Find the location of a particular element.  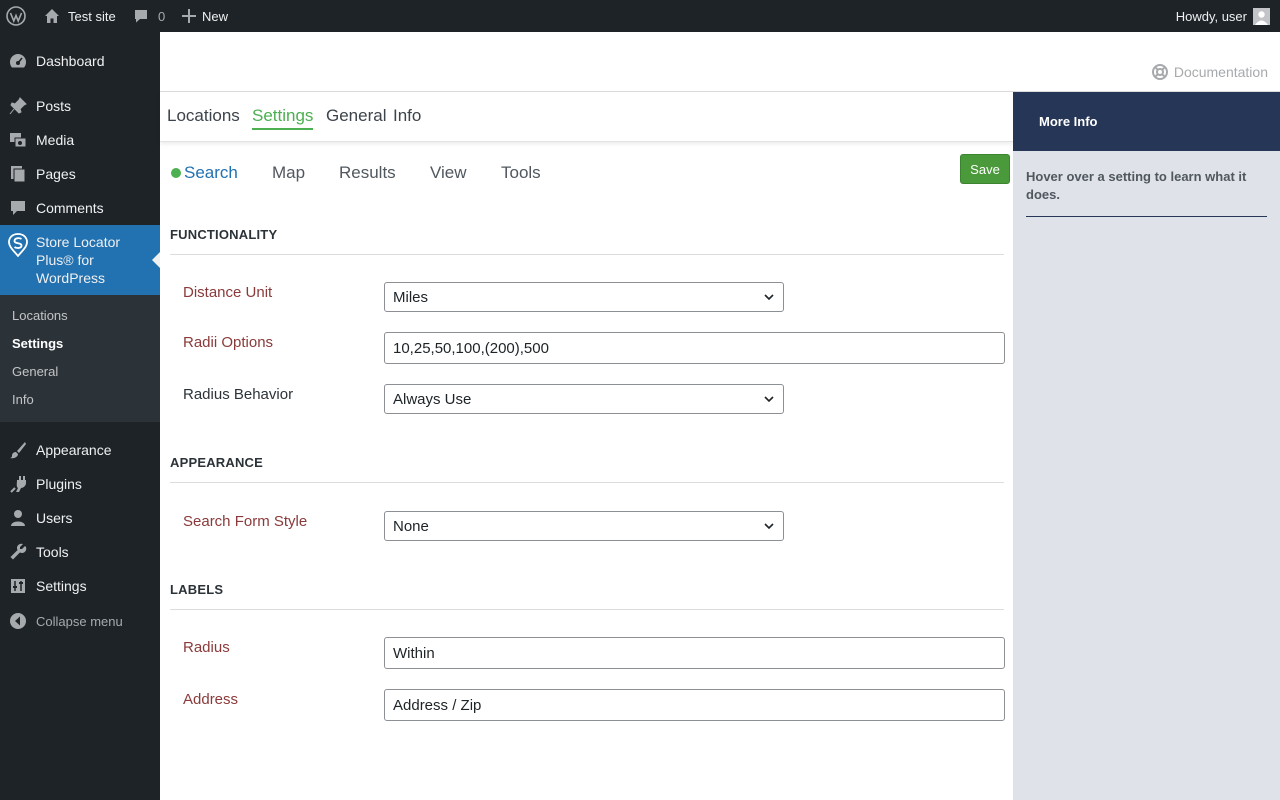

radius-label-value: Within is located at coordinates (414, 653).